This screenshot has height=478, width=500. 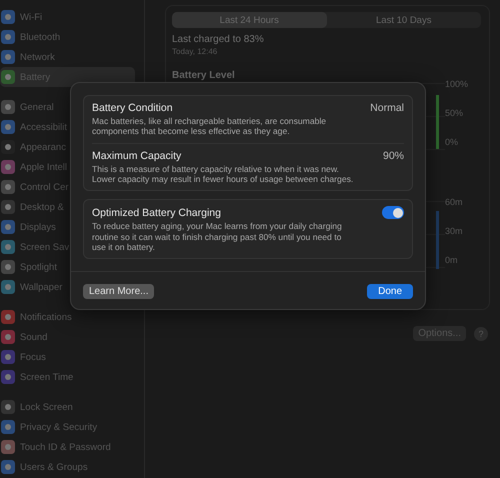 What do you see at coordinates (67, 357) in the screenshot?
I see `sidebar-item: Focus` at bounding box center [67, 357].